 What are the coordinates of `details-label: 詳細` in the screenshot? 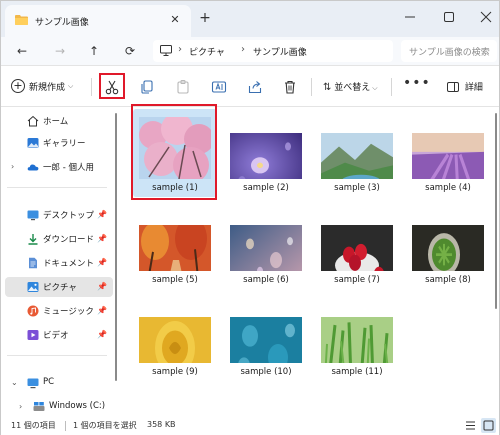 It's located at (473, 88).